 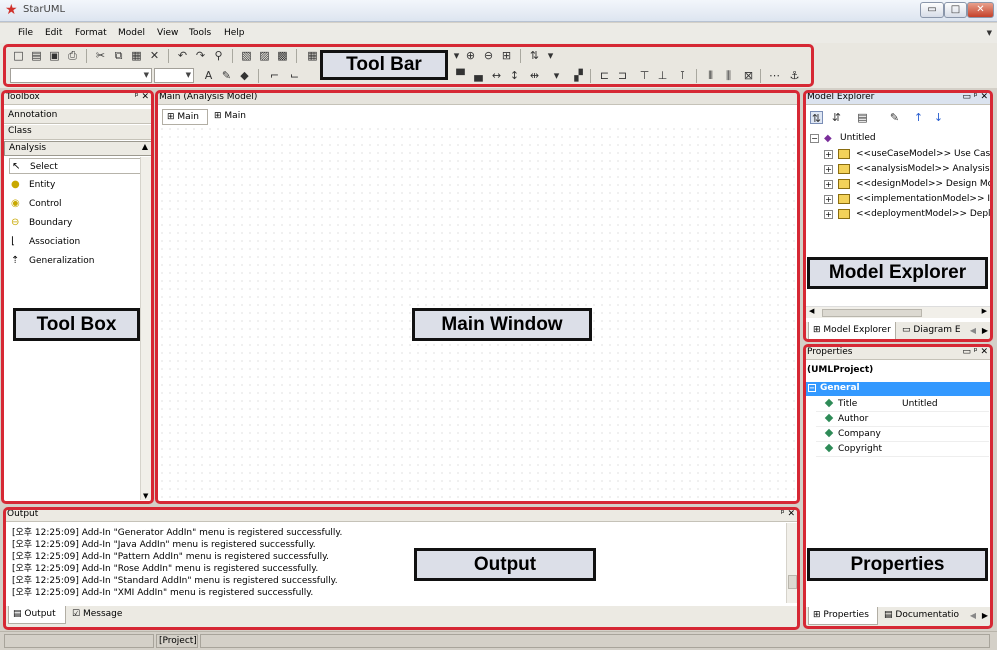 What do you see at coordinates (185, 117) in the screenshot?
I see `tab-main-1: ⊞ Main` at bounding box center [185, 117].